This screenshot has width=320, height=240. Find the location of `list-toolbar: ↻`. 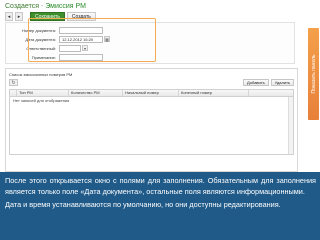

list-toolbar: ↻ is located at coordinates (13, 82).